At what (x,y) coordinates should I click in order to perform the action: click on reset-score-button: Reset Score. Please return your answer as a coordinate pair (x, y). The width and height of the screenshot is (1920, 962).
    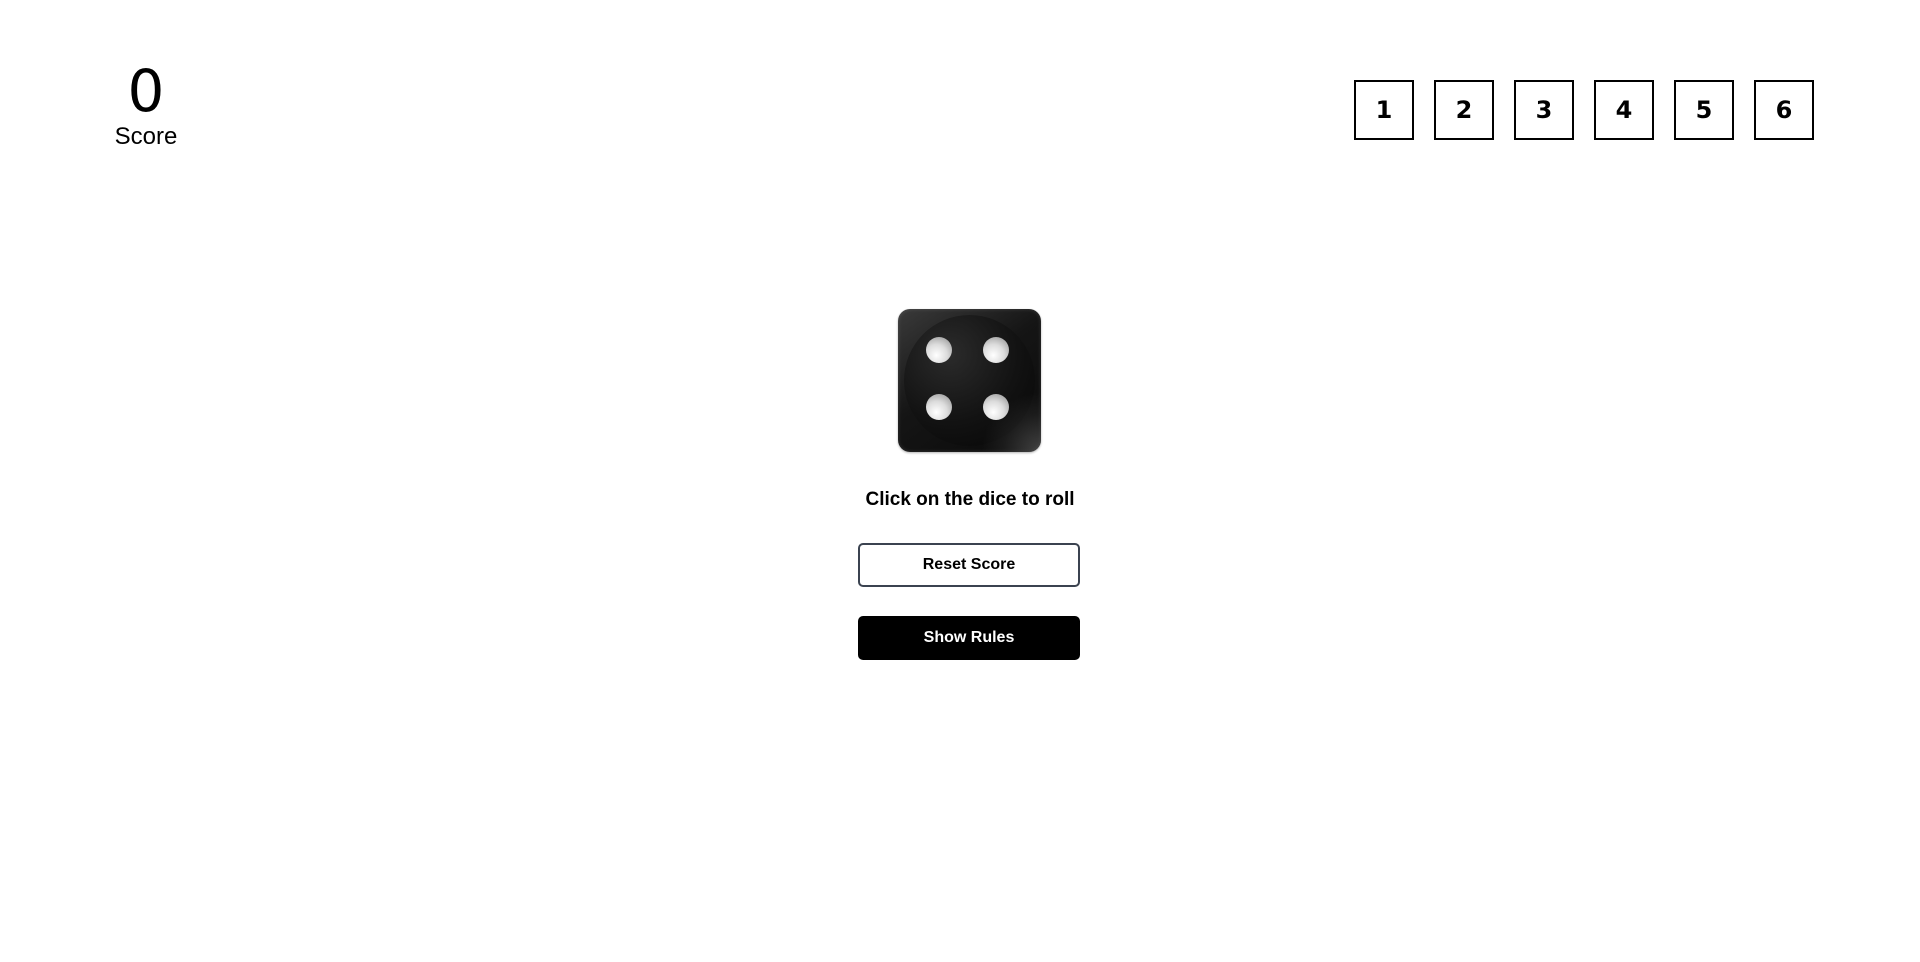
    Looking at the image, I should click on (969, 565).